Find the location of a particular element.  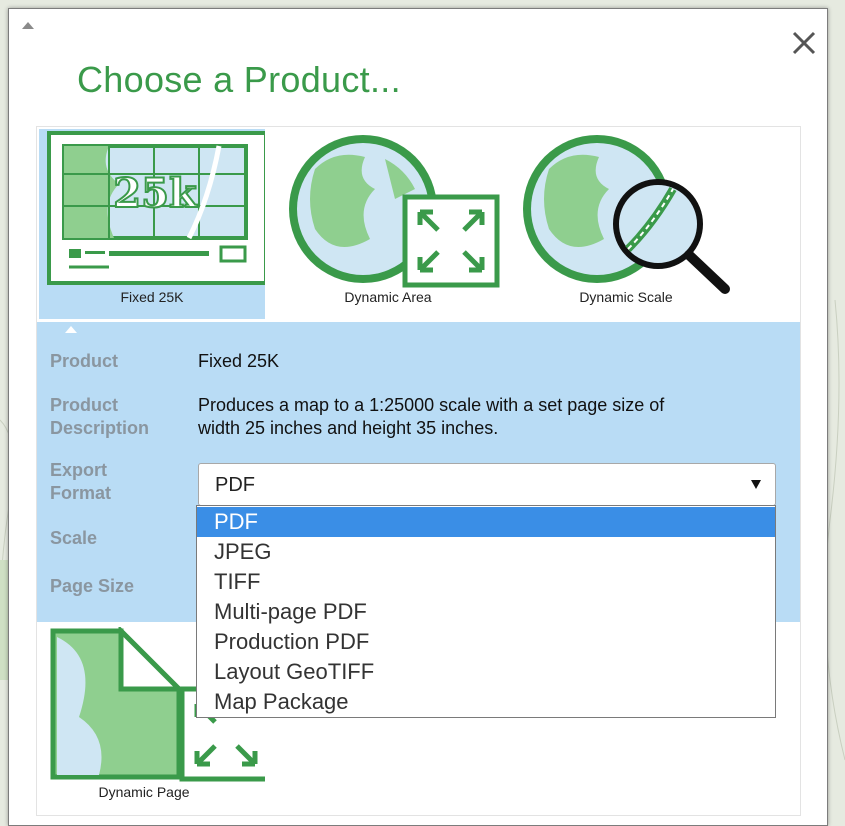

product-tile-dynamic-area: Dynamic Area is located at coordinates (388, 224).